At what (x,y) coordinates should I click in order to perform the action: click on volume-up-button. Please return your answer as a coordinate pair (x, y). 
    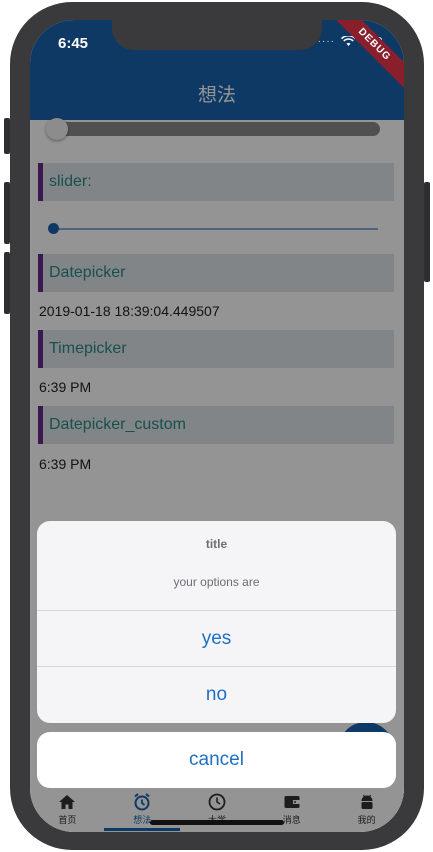
    Looking at the image, I should click on (7, 213).